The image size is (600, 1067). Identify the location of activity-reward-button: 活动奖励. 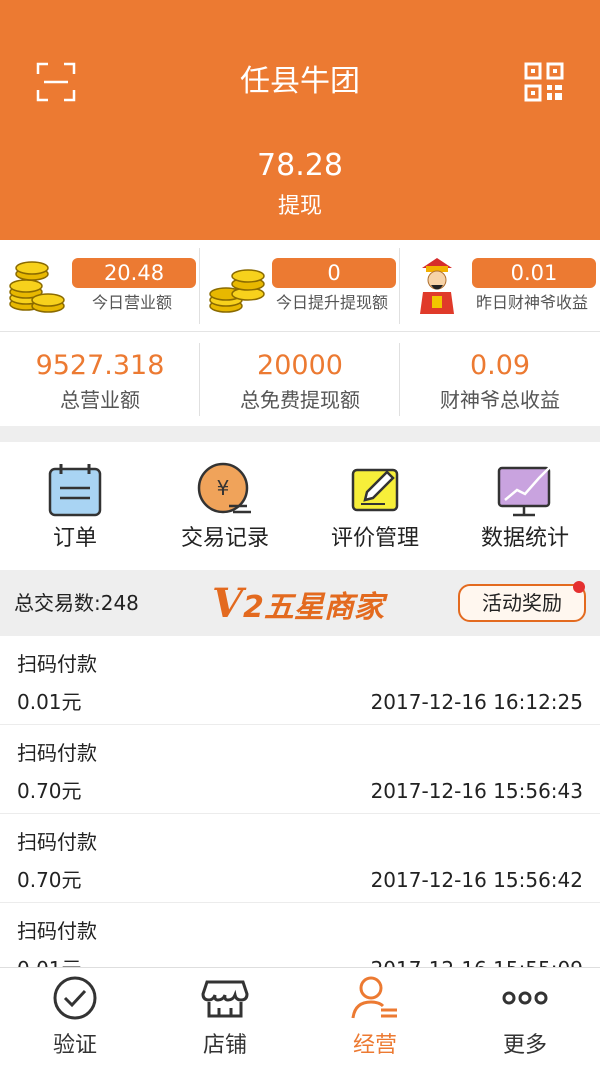
(522, 603).